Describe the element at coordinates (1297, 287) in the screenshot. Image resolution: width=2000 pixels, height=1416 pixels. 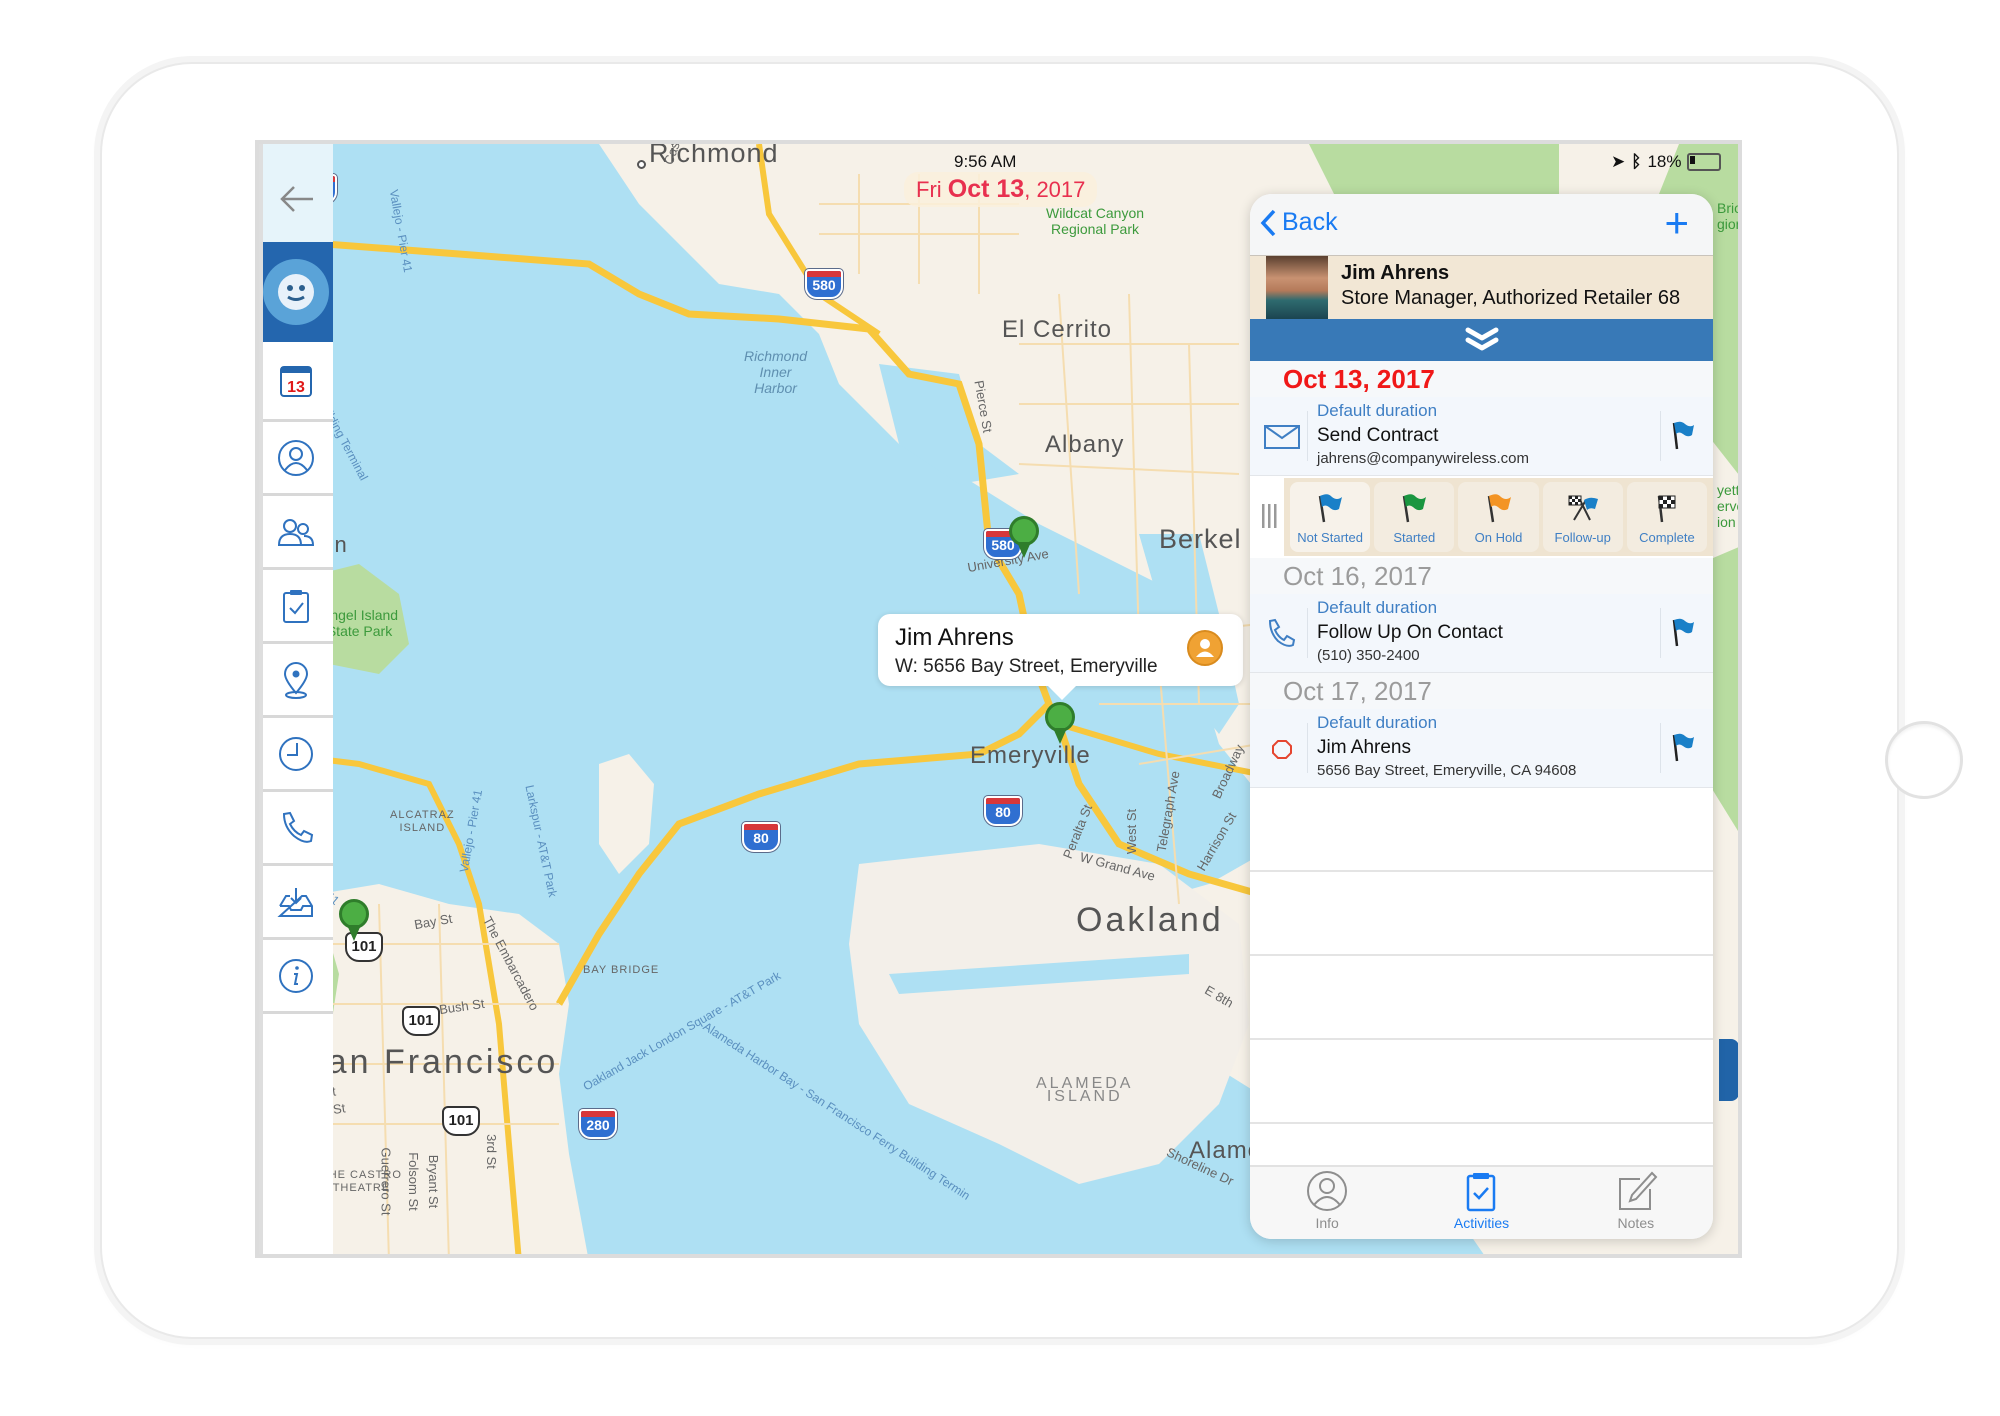
I see `contact-photo` at that location.